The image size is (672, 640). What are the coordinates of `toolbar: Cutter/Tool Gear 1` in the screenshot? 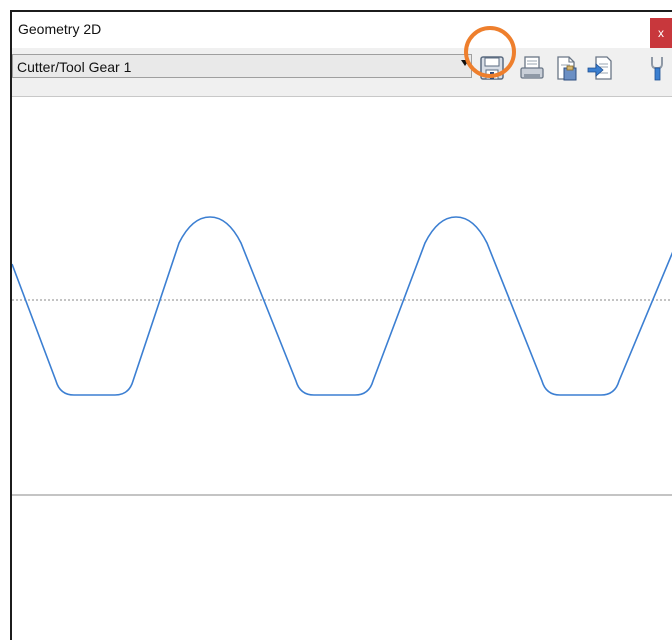 It's located at (342, 72).